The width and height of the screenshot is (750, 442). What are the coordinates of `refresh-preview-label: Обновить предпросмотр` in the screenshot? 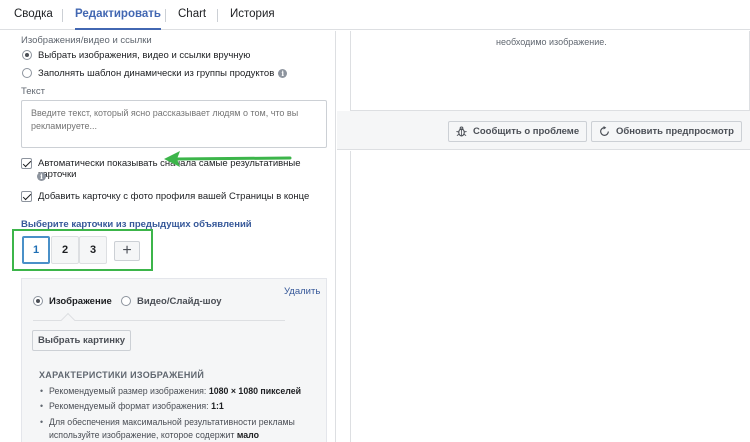 It's located at (675, 131).